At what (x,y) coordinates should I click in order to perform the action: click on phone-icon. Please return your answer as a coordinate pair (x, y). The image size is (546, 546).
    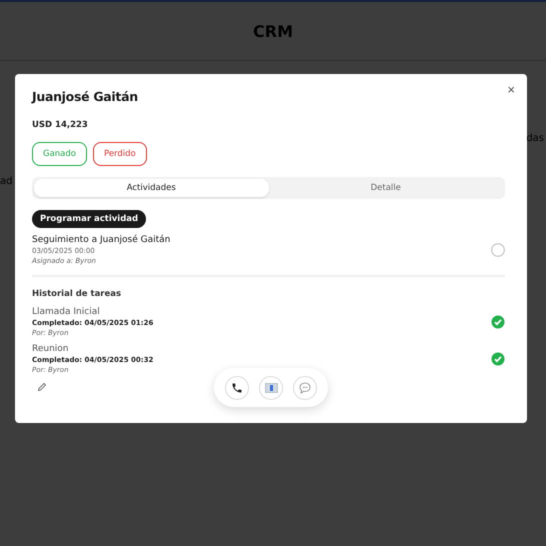
    Looking at the image, I should click on (237, 388).